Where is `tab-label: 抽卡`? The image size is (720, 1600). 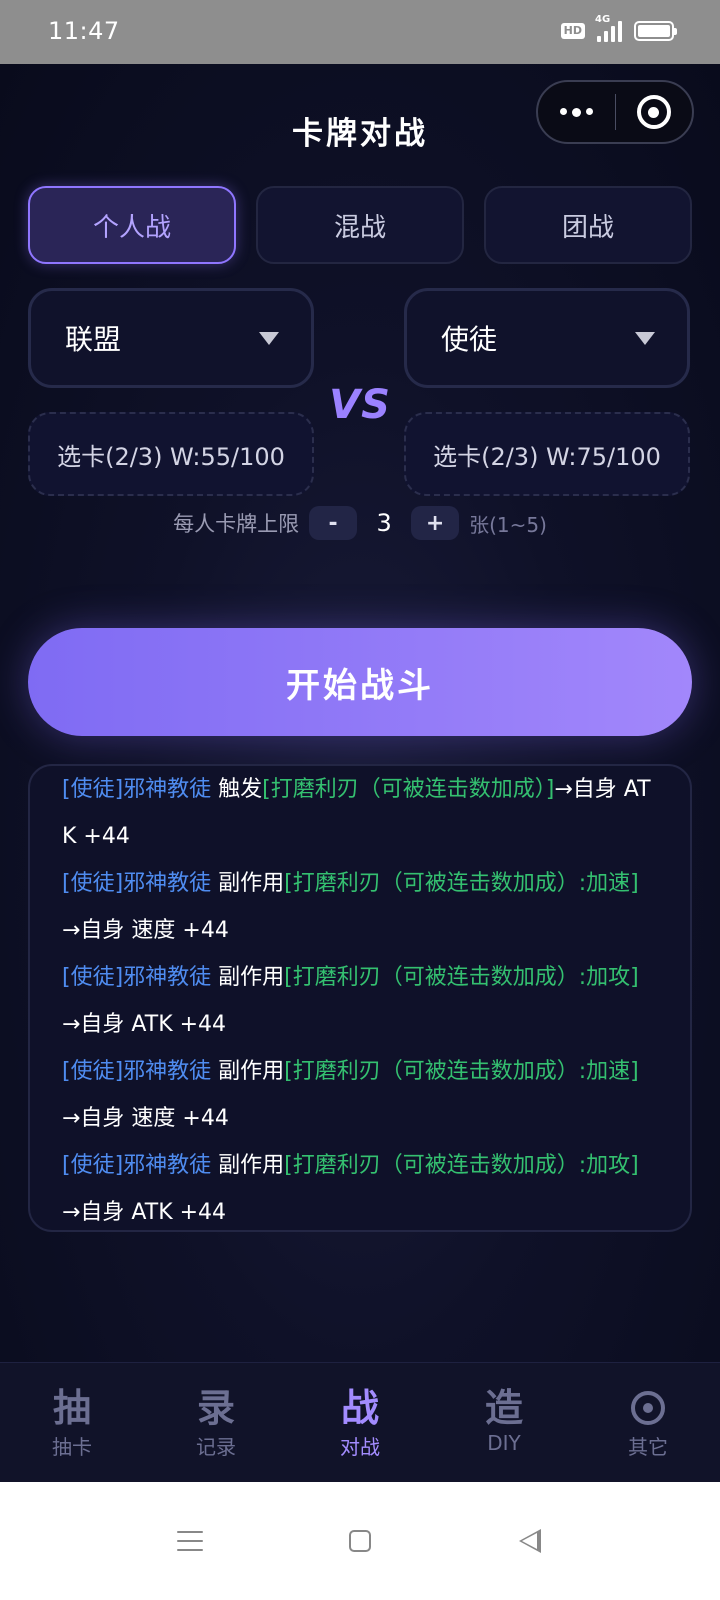
tab-label: 抽卡 is located at coordinates (72, 1447).